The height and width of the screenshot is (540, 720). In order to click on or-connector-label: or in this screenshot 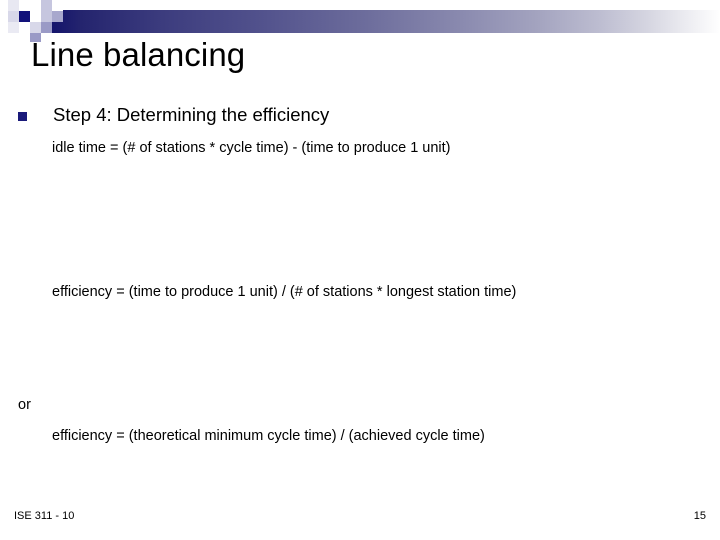, I will do `click(24, 405)`.